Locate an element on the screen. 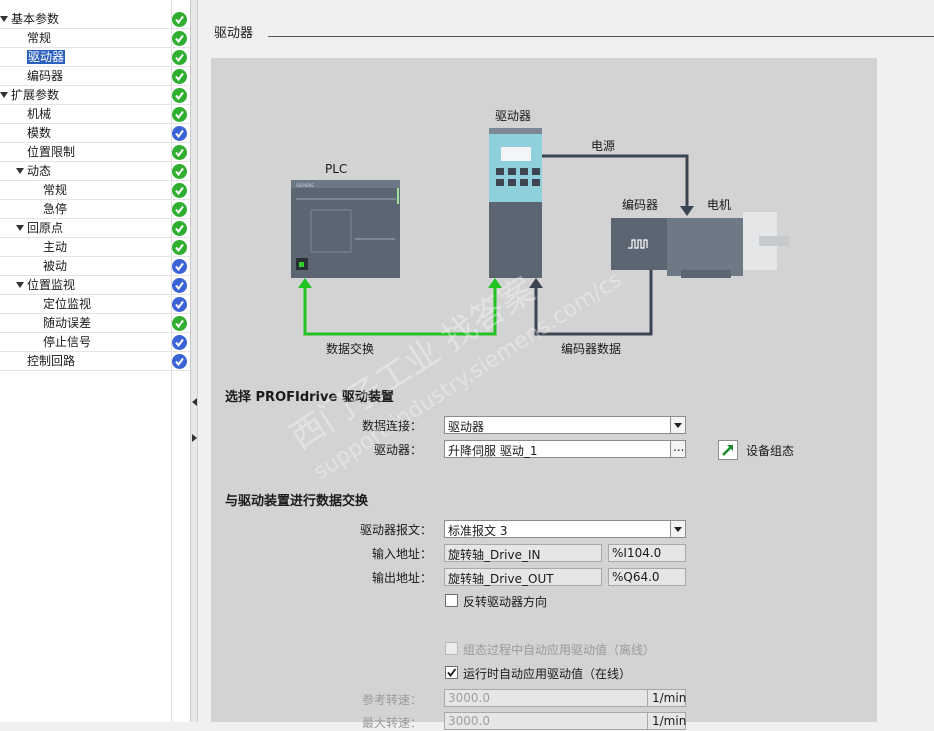  power-arrowhead is located at coordinates (687, 211).